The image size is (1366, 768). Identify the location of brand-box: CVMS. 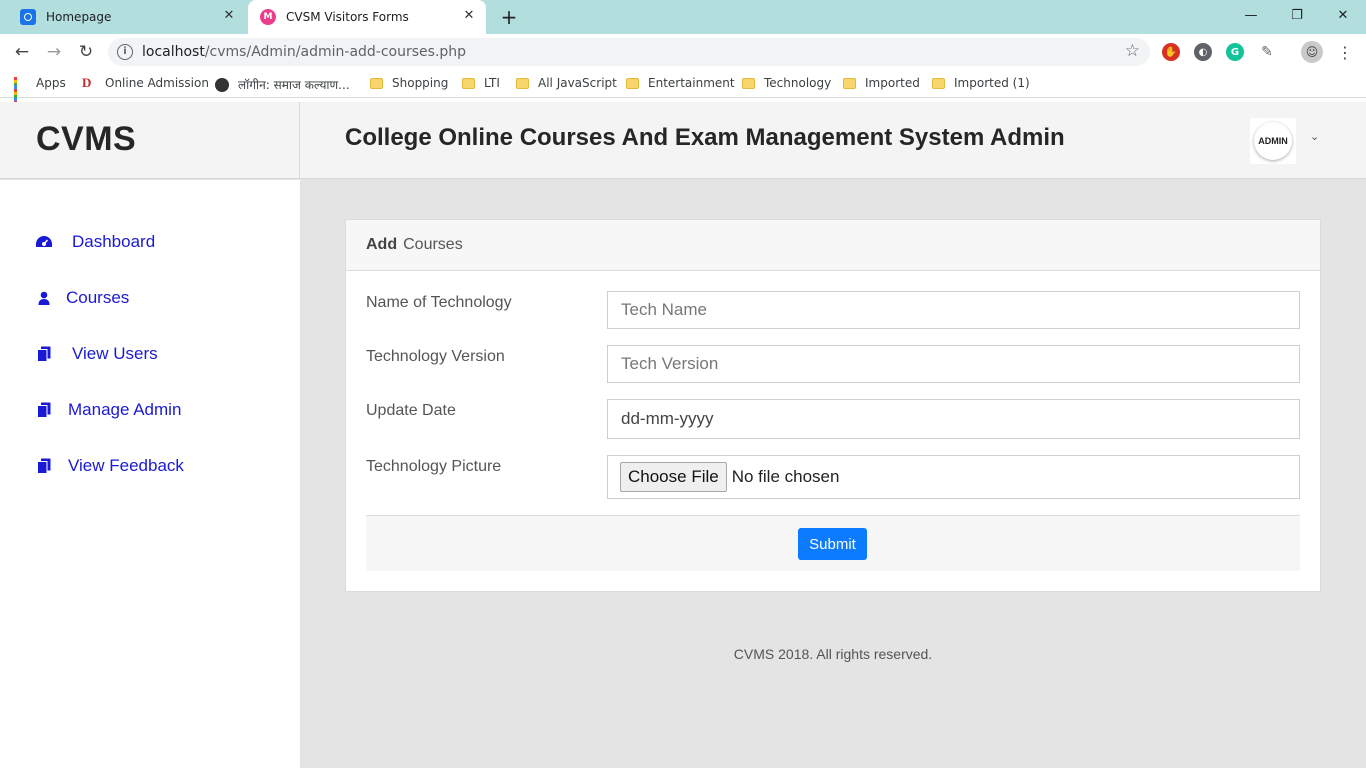
(150, 140).